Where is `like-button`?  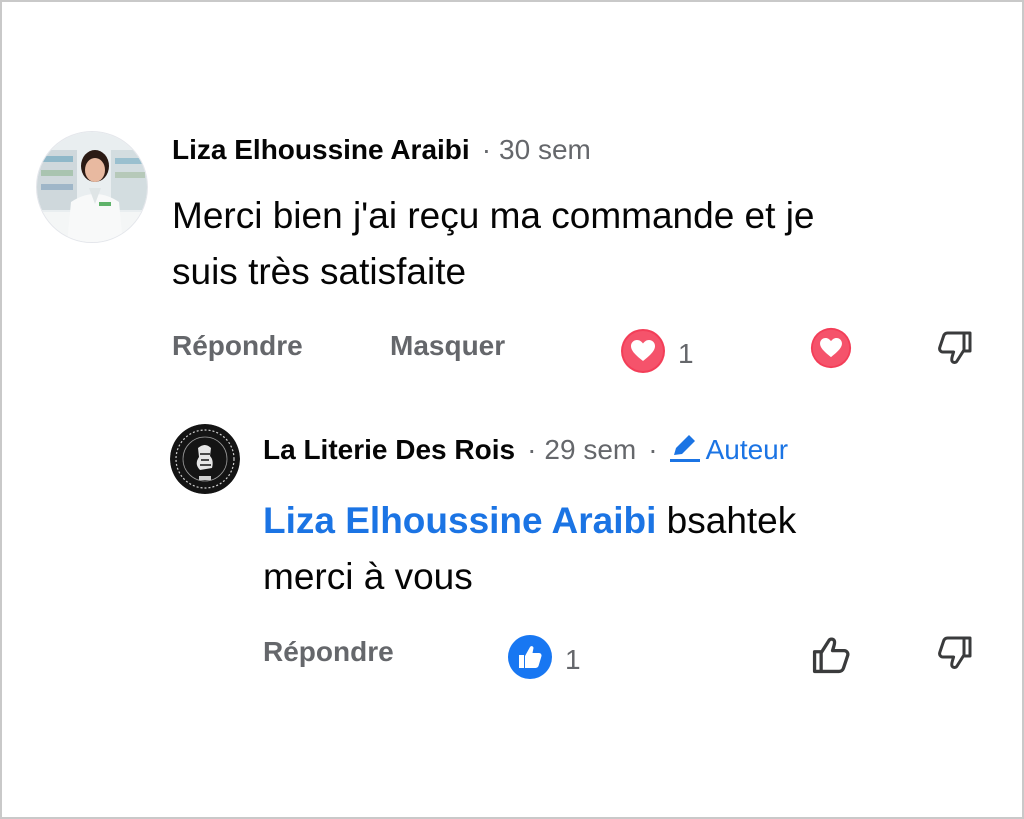 like-button is located at coordinates (831, 657).